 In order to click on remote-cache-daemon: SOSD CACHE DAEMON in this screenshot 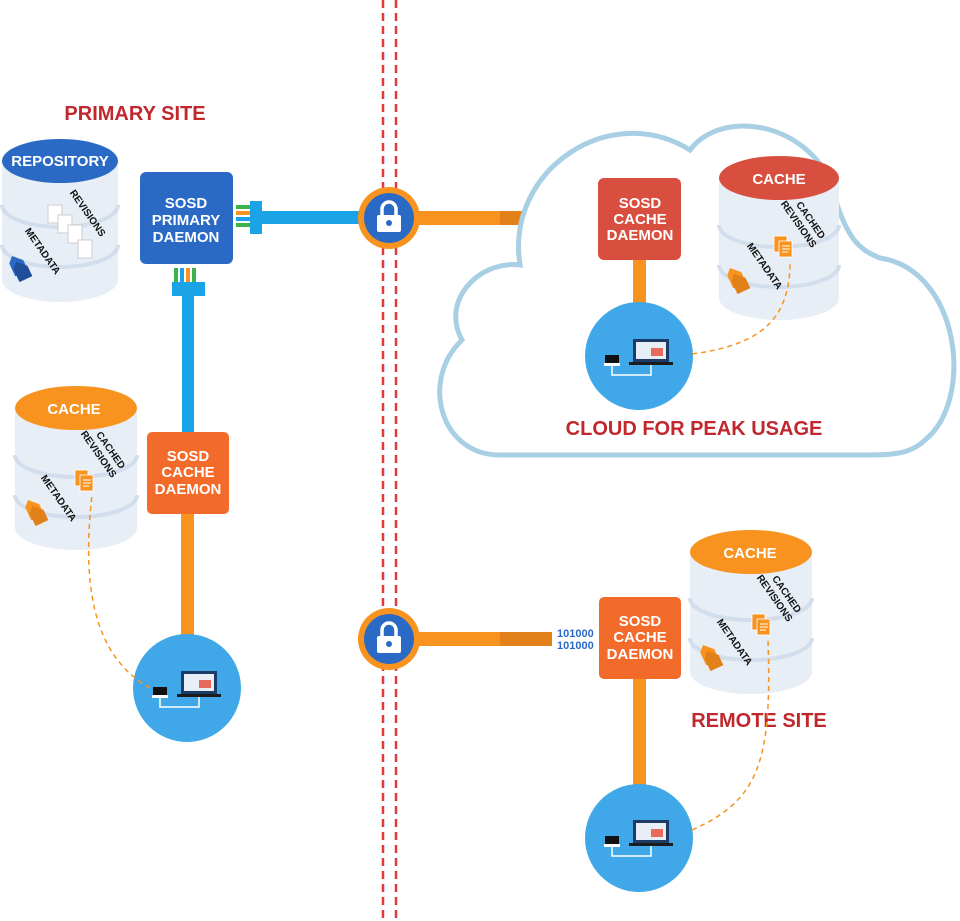, I will do `click(640, 638)`.